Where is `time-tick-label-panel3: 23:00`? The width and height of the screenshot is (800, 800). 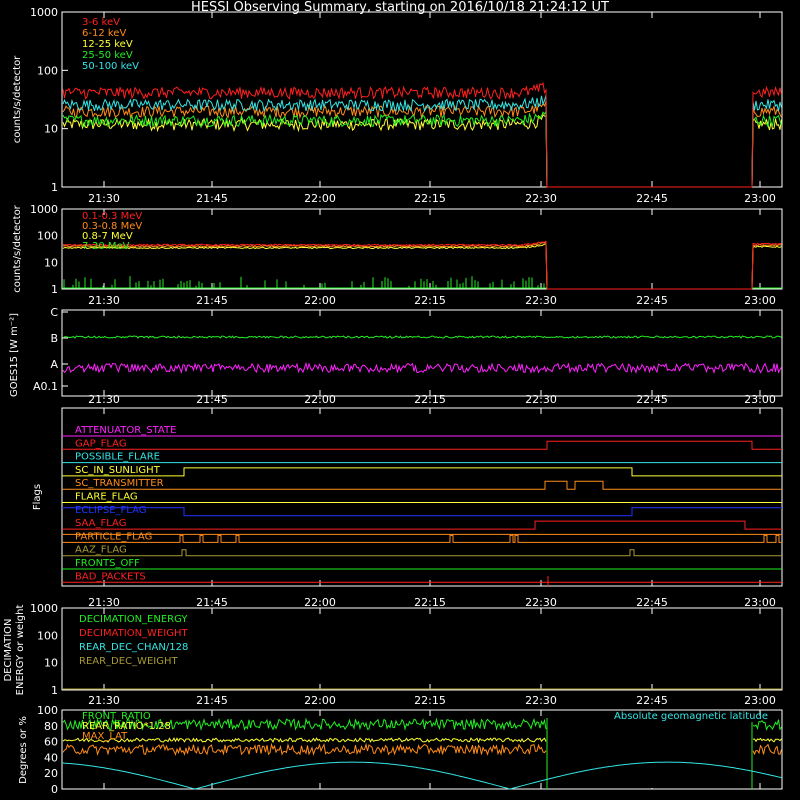 time-tick-label-panel3: 23:00 is located at coordinates (760, 399).